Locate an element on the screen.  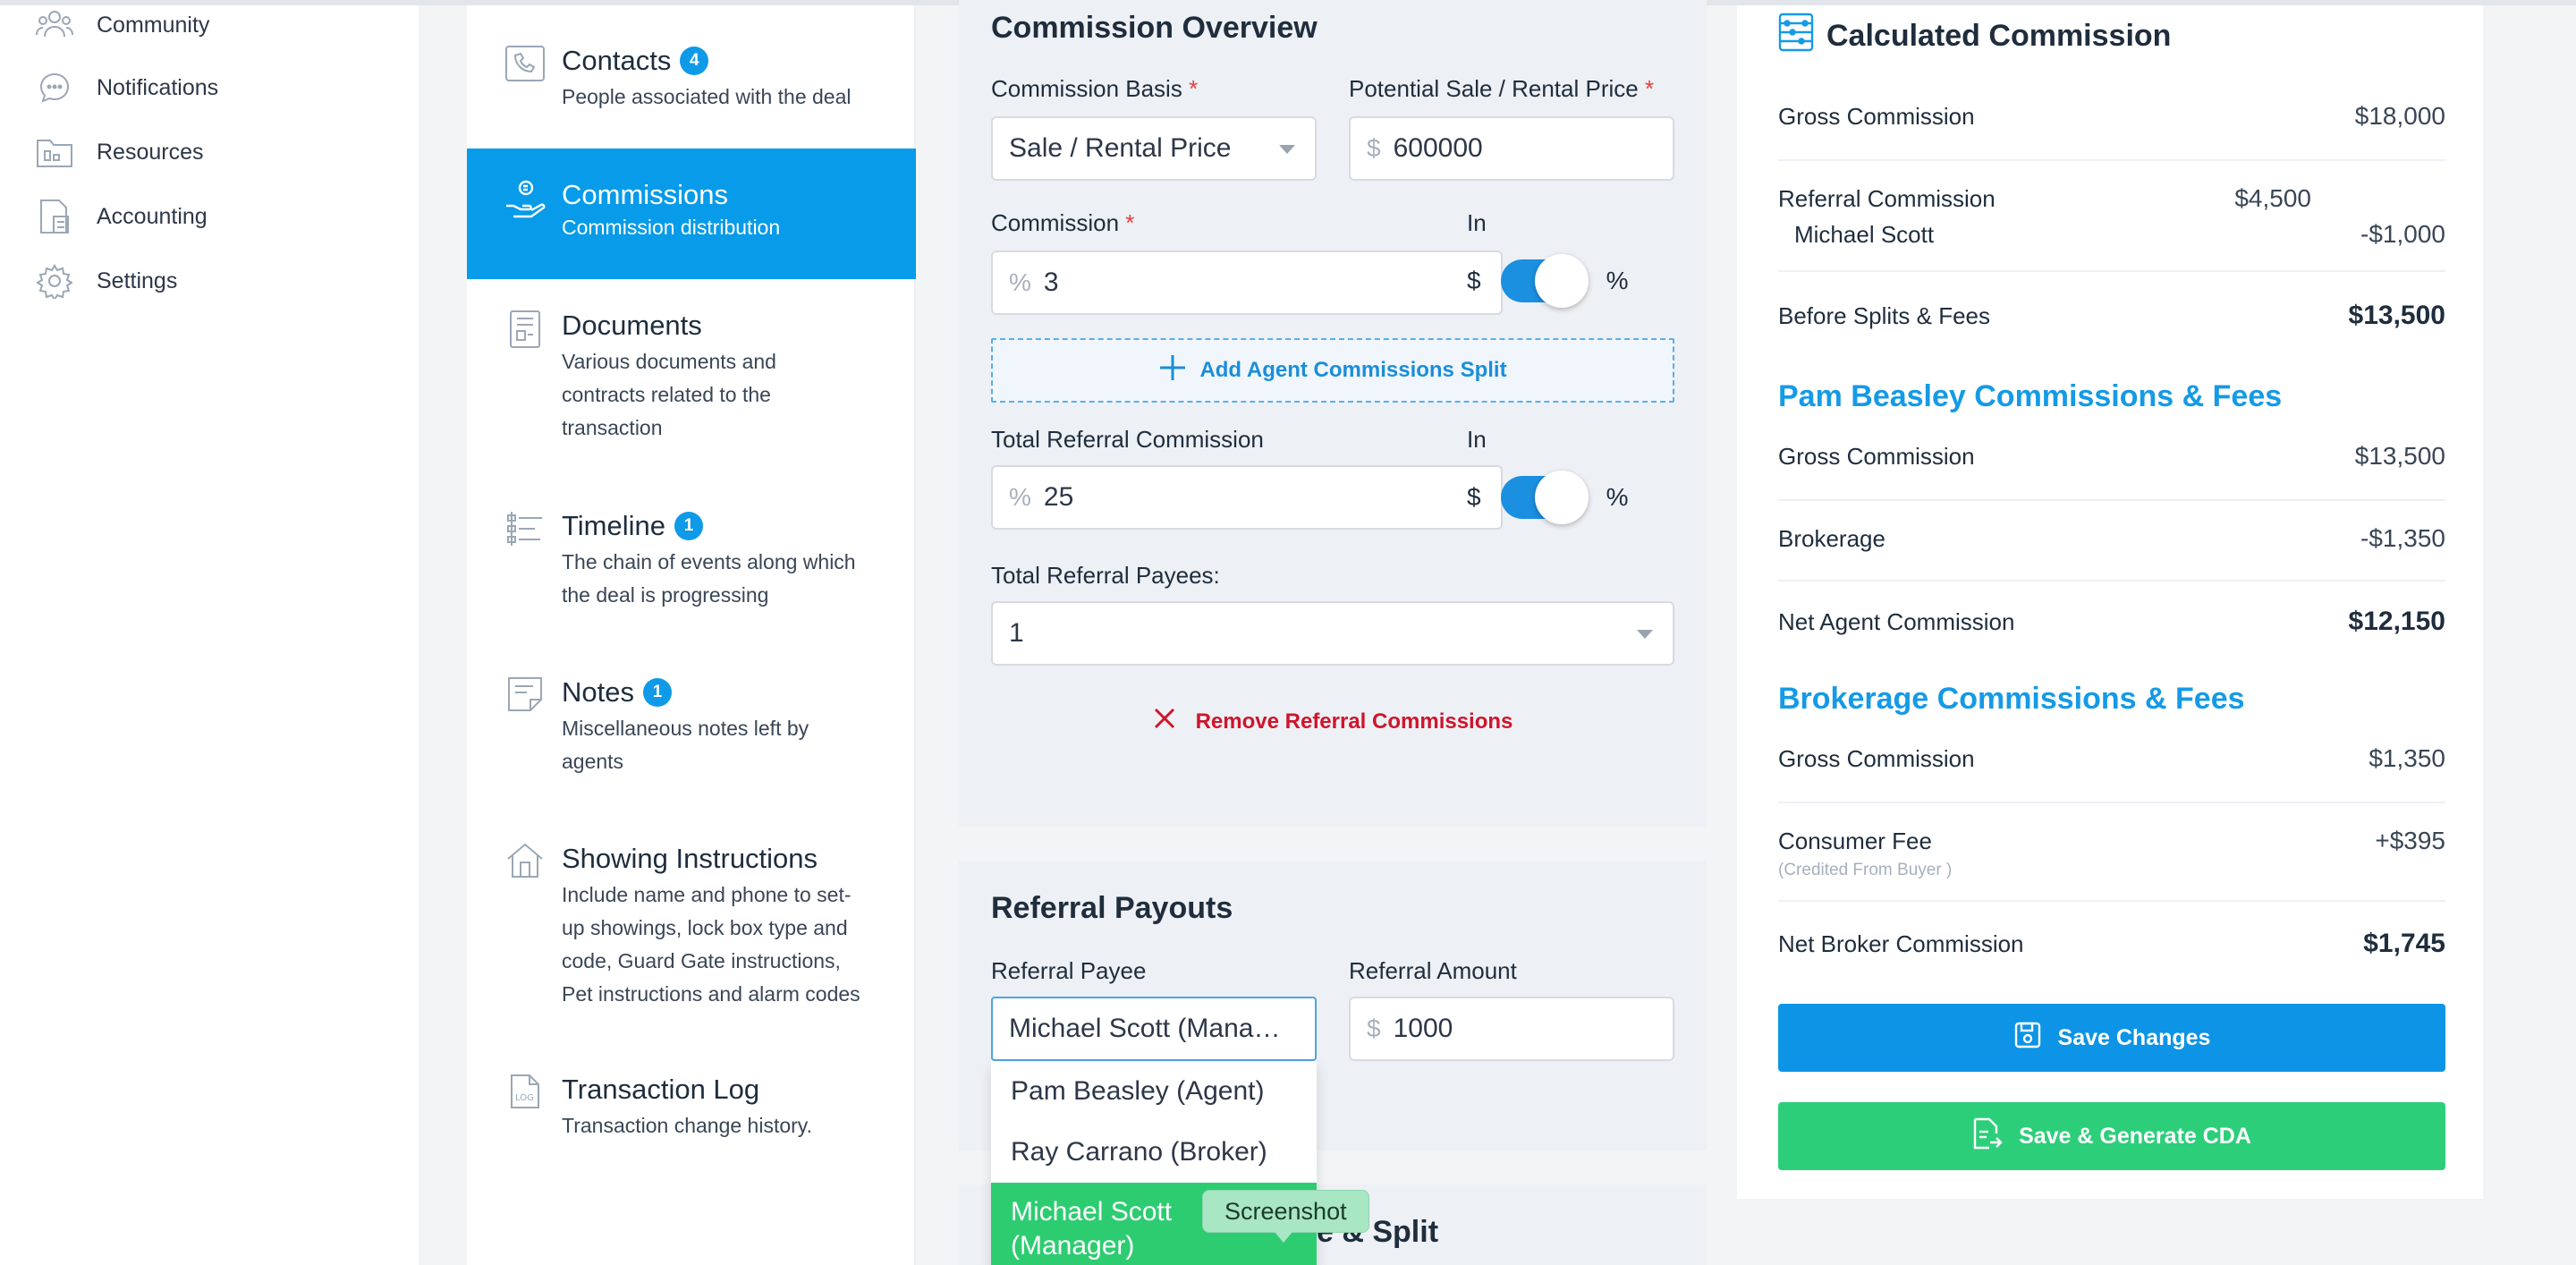
calculator-icon is located at coordinates (54, 216).